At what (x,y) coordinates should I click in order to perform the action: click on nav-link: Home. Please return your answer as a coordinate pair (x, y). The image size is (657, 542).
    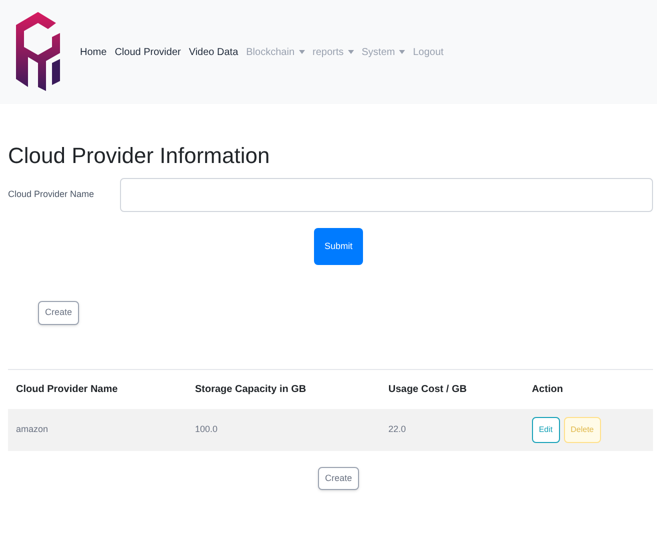
    Looking at the image, I should click on (93, 52).